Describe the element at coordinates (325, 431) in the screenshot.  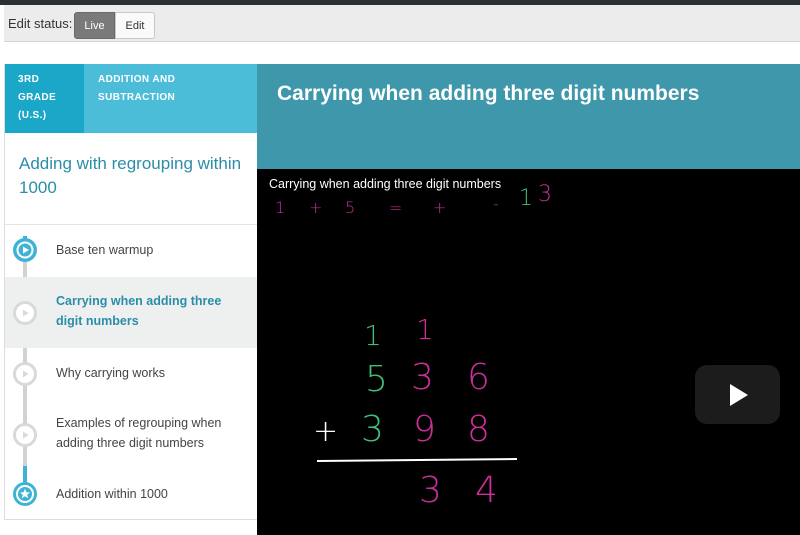
I see `plus-sign: +` at that location.